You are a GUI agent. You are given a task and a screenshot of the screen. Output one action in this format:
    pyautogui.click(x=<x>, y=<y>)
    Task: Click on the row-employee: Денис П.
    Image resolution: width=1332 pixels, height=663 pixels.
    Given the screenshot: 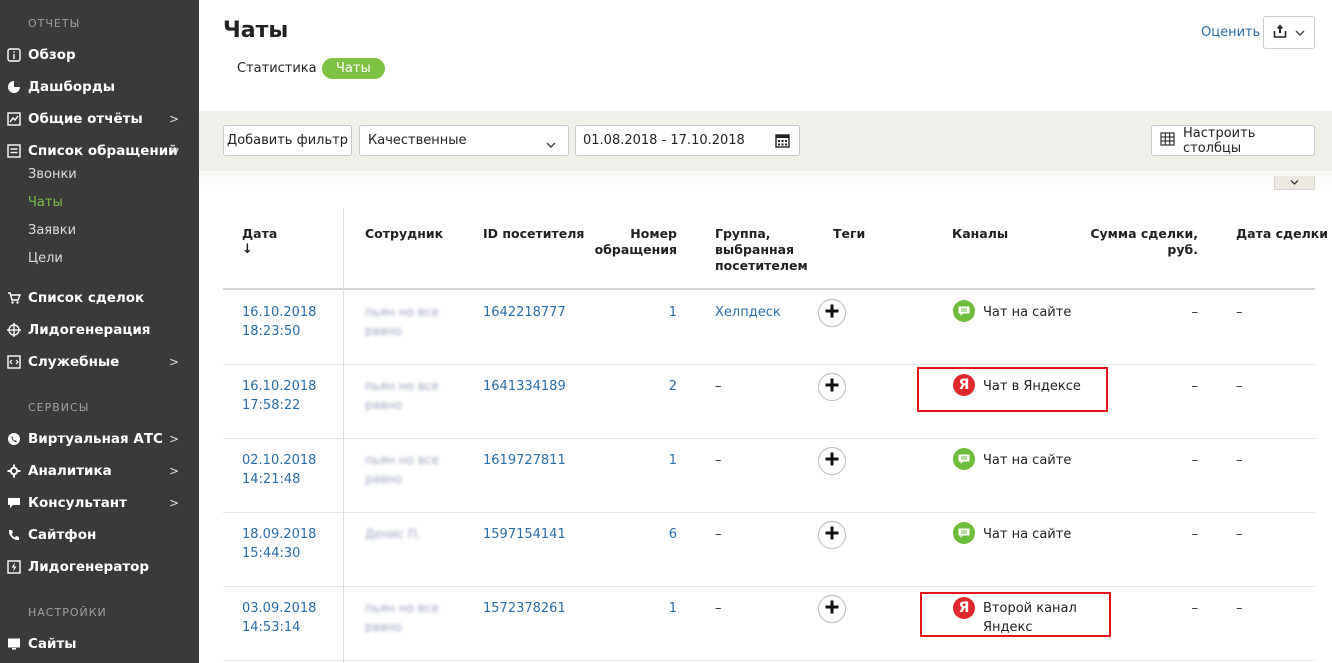 What is the action you would take?
    pyautogui.click(x=393, y=534)
    